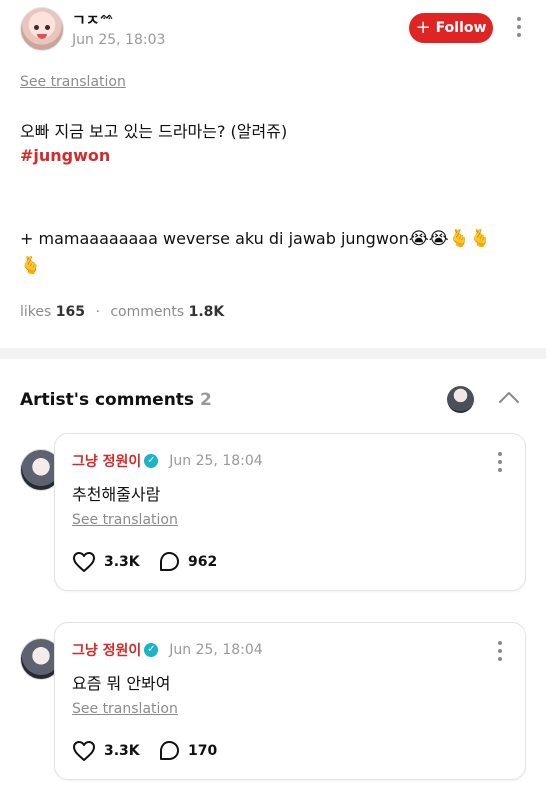 The width and height of the screenshot is (546, 800). I want to click on artist-avatar-small, so click(460, 399).